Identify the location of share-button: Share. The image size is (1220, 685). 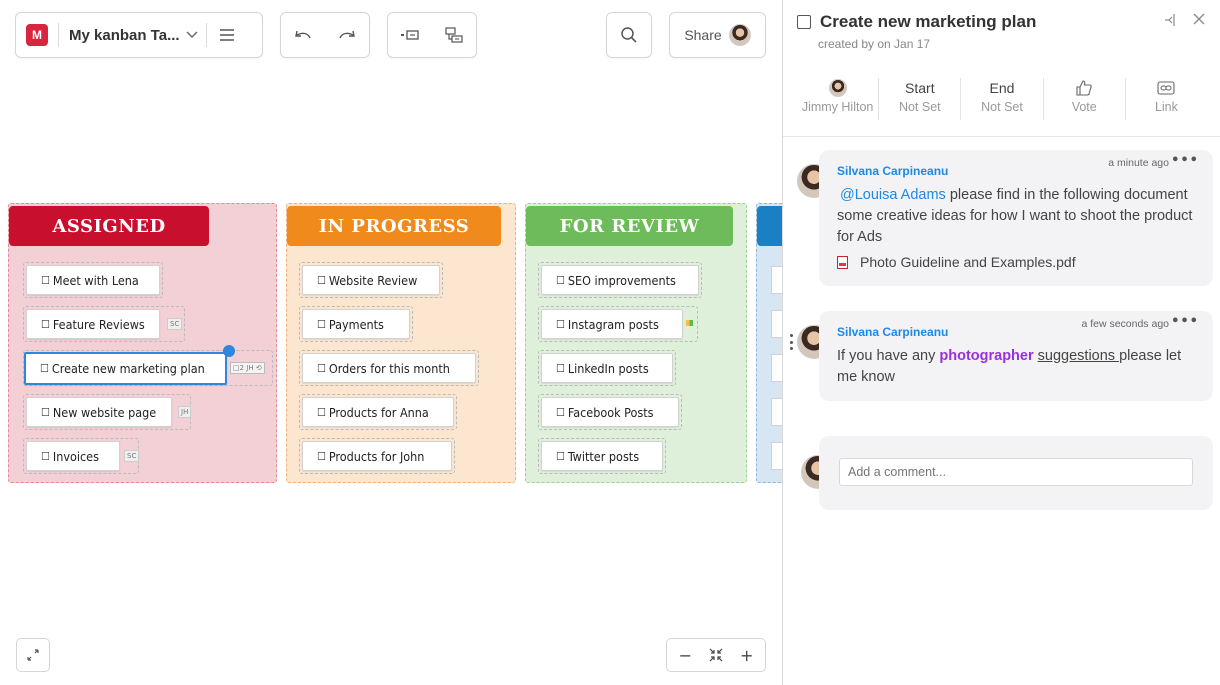
(717, 35).